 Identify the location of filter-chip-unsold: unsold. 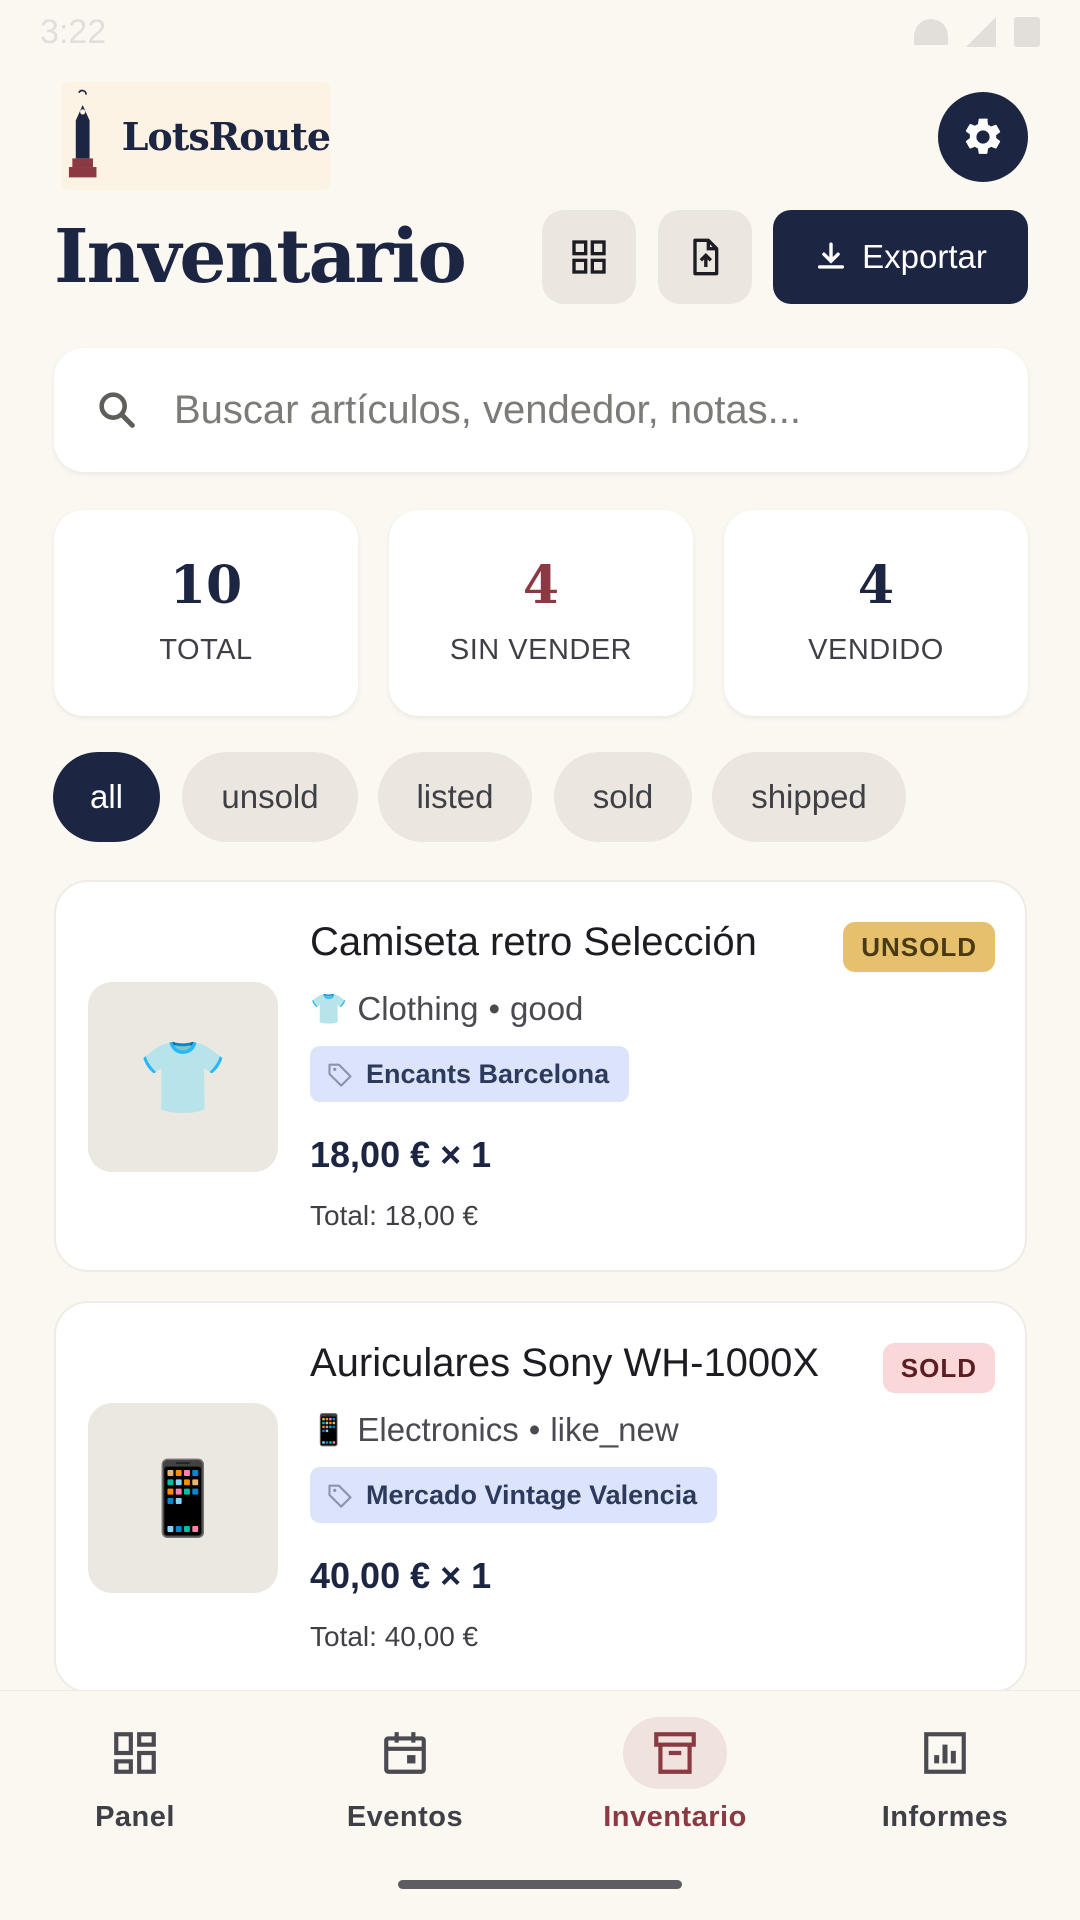
(270, 797).